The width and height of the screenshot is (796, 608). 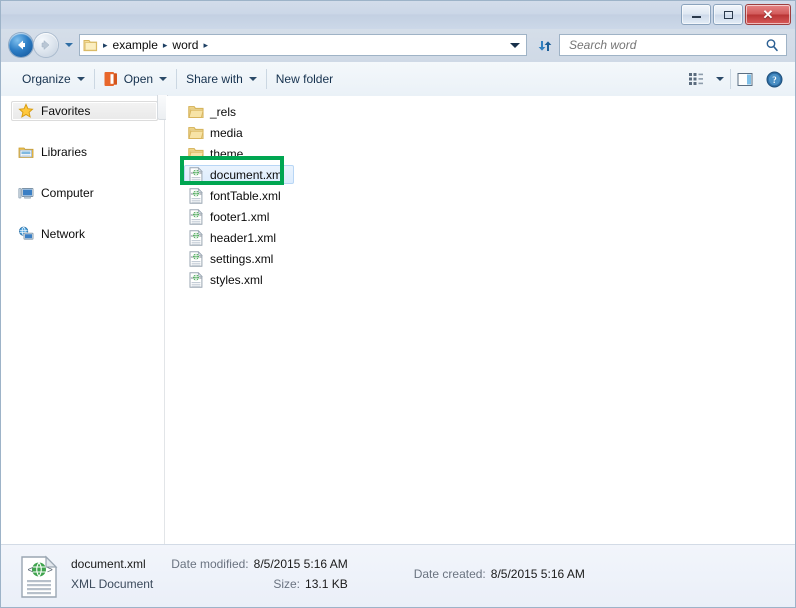 What do you see at coordinates (64, 152) in the screenshot?
I see `sidebar-item-label: Libraries` at bounding box center [64, 152].